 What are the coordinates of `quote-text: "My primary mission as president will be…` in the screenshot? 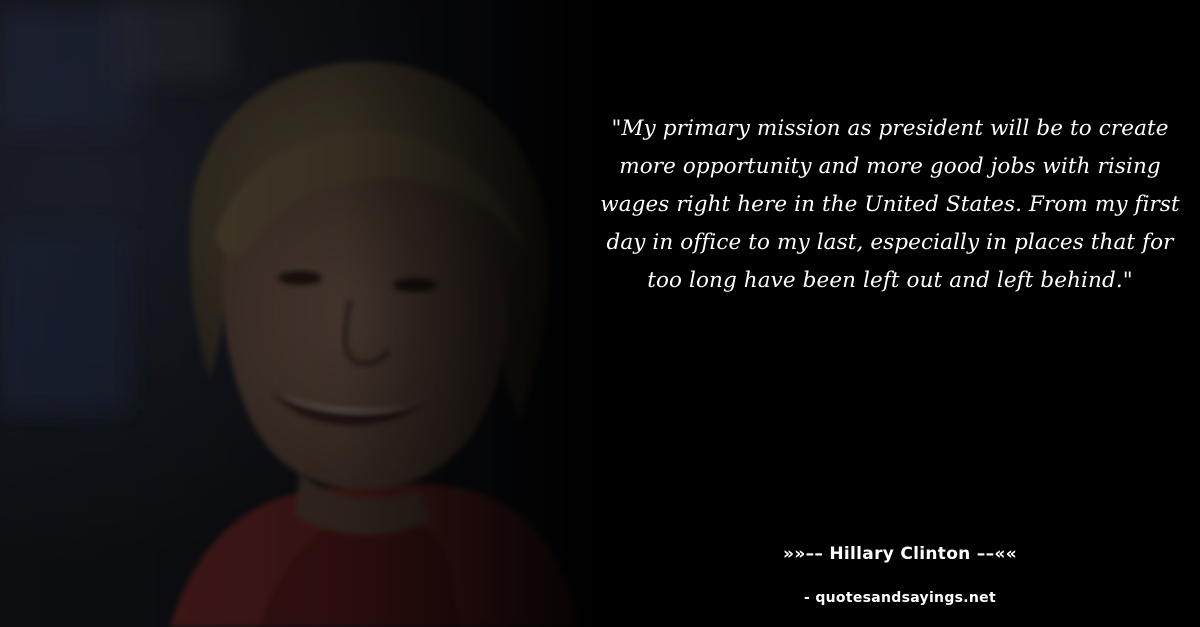 It's located at (890, 204).